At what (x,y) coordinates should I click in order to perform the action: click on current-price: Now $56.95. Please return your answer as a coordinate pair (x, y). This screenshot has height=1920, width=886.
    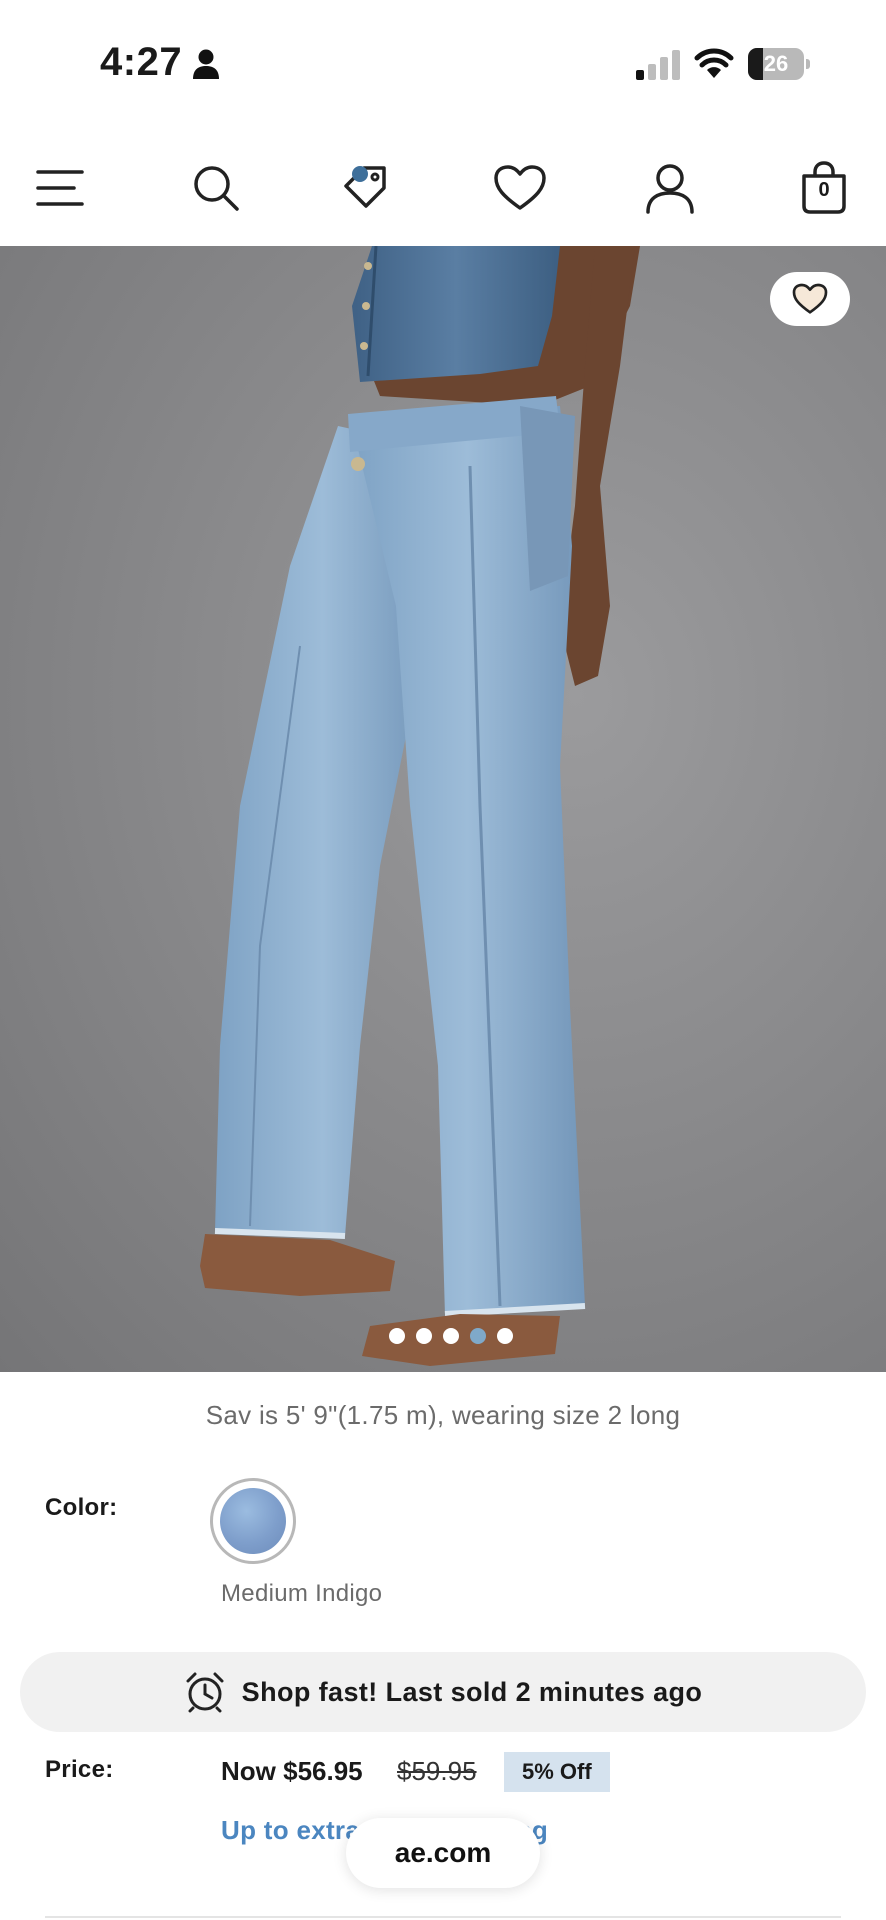
    Looking at the image, I should click on (292, 1771).